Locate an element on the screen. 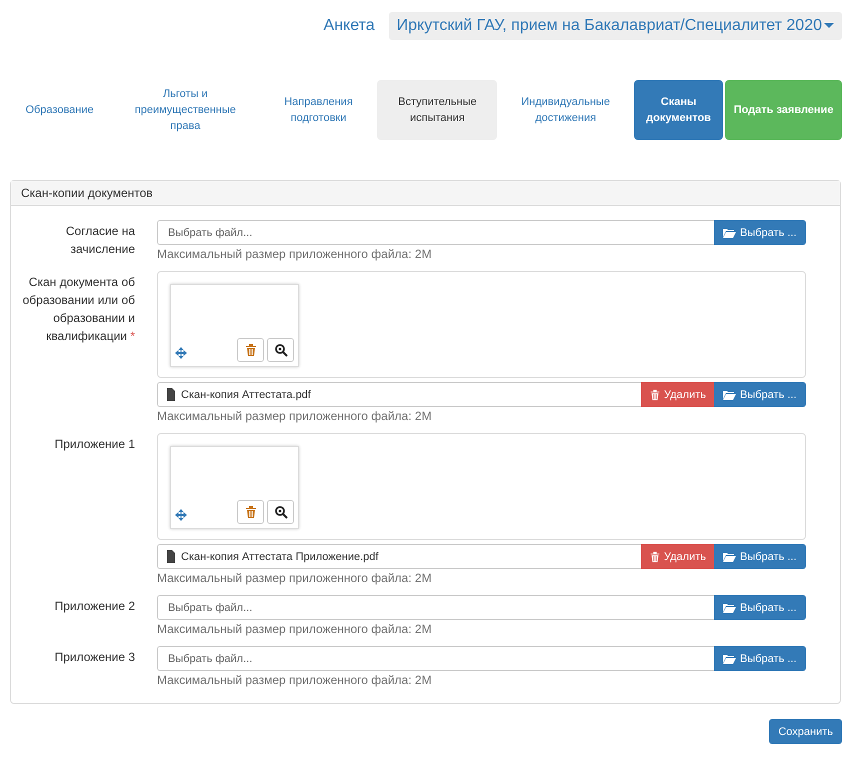 This screenshot has width=848, height=768. file-name: Скан-копия Аттестата.pdf is located at coordinates (246, 394).